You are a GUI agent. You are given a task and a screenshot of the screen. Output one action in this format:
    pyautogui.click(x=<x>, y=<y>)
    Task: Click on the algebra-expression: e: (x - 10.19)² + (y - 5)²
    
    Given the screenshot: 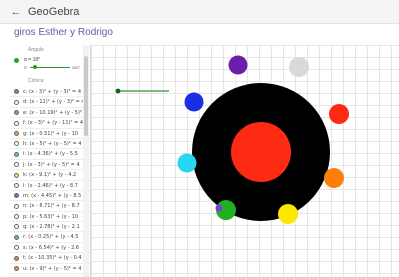 What is the action you would take?
    pyautogui.click(x=52, y=113)
    